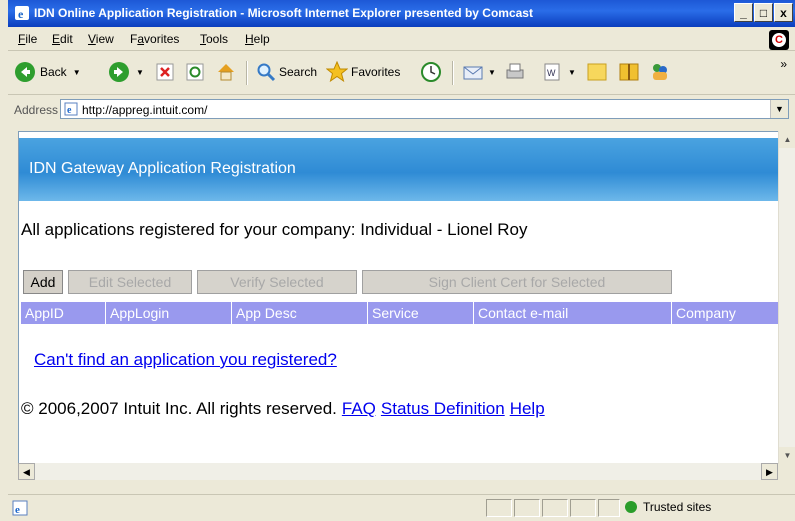 The width and height of the screenshot is (795, 521). I want to click on menu-accelerator: T, so click(203, 39).